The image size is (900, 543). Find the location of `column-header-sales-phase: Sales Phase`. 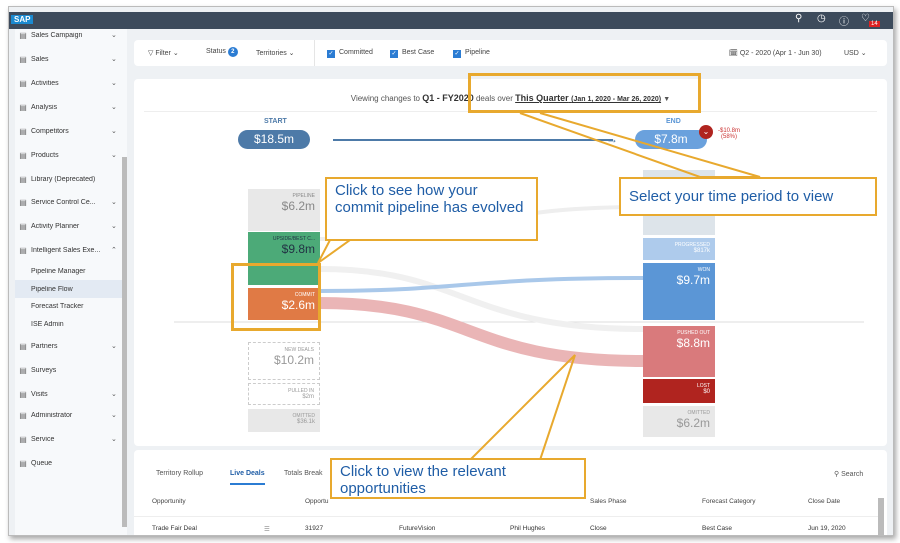

column-header-sales-phase: Sales Phase is located at coordinates (608, 501).